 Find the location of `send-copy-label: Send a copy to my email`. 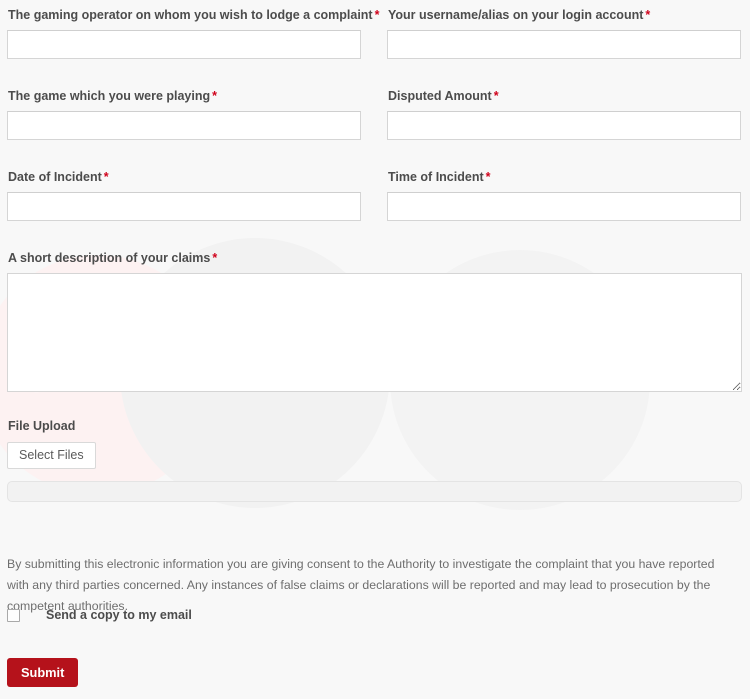

send-copy-label: Send a copy to my email is located at coordinates (119, 615).